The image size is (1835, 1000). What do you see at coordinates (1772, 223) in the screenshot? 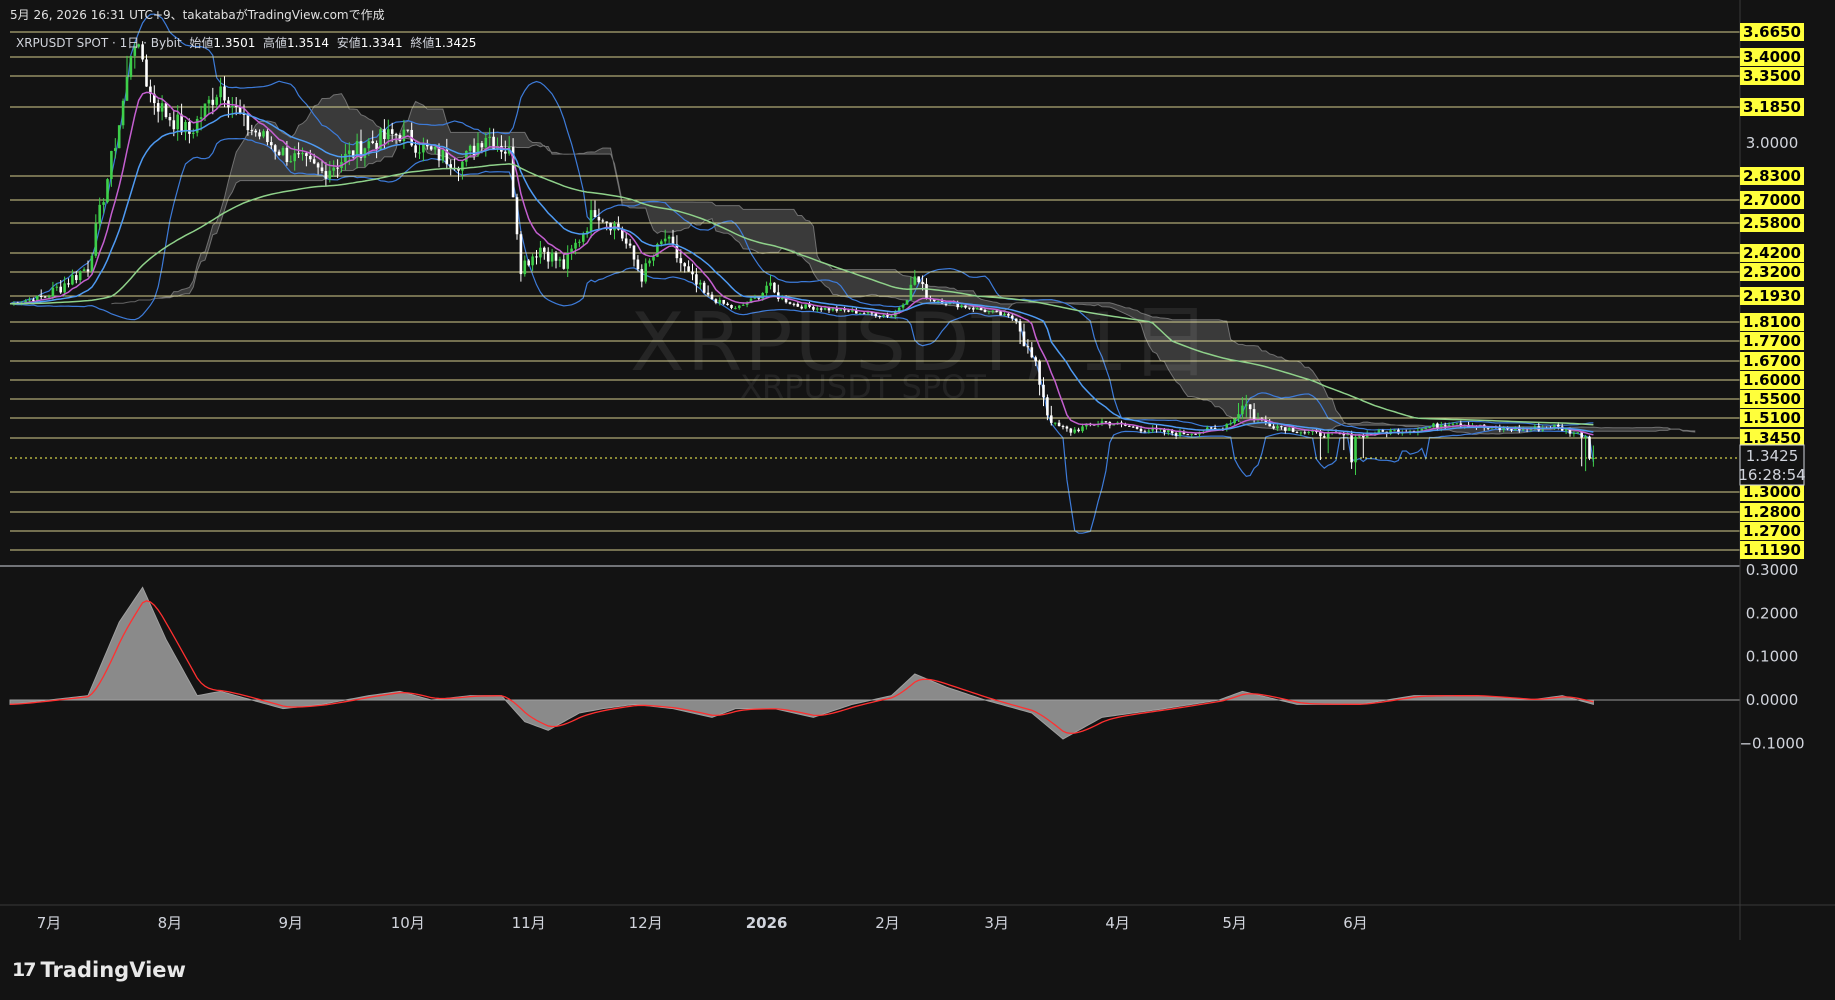
I see `level-tag-label: 2.5800` at bounding box center [1772, 223].